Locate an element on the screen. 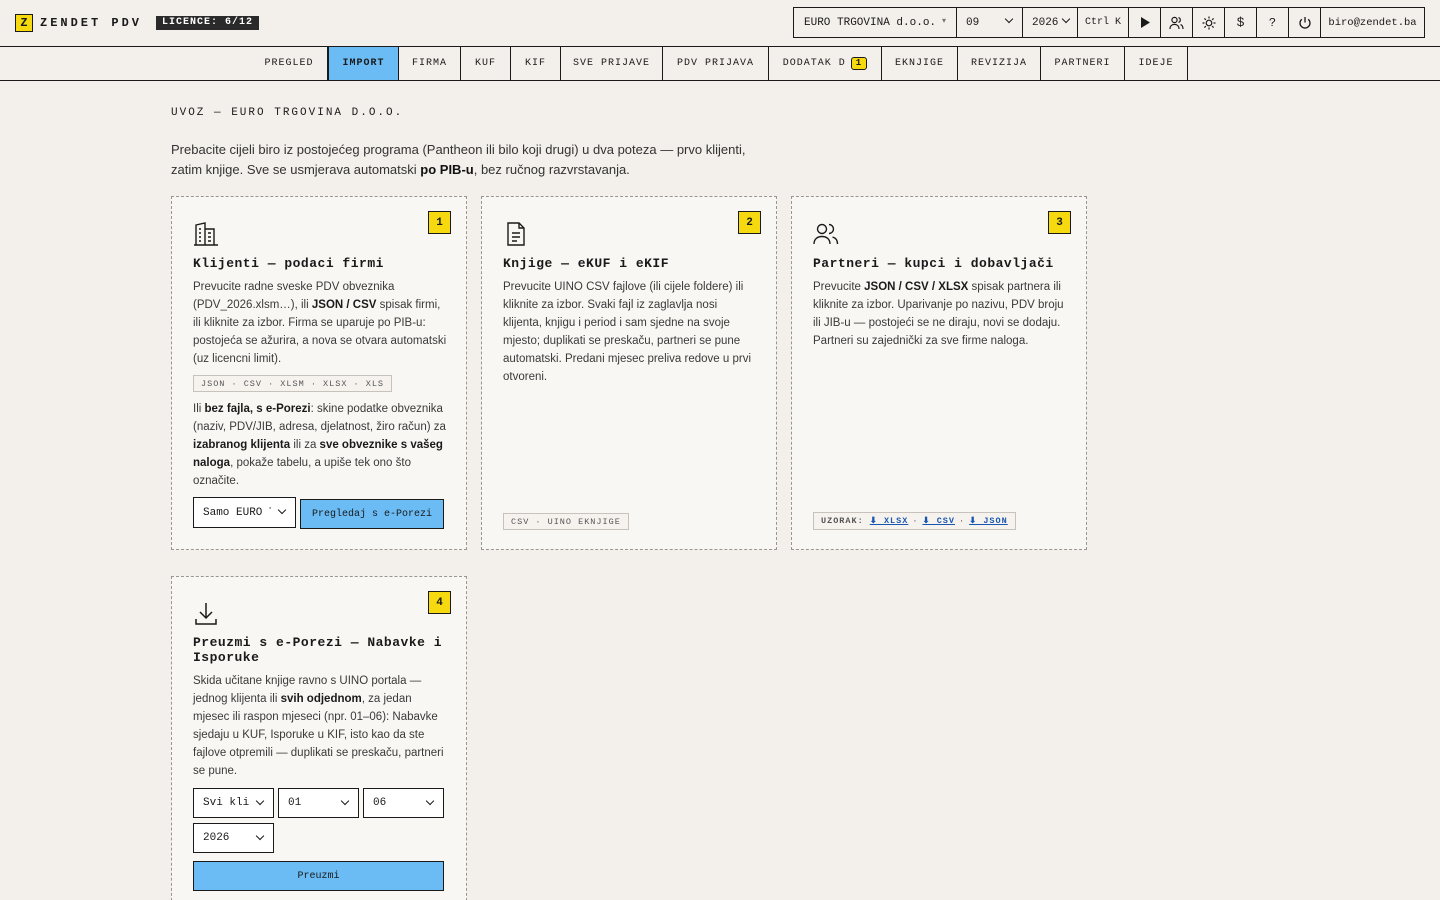 The width and height of the screenshot is (1440, 900). theme-toggle-button is located at coordinates (1209, 22).